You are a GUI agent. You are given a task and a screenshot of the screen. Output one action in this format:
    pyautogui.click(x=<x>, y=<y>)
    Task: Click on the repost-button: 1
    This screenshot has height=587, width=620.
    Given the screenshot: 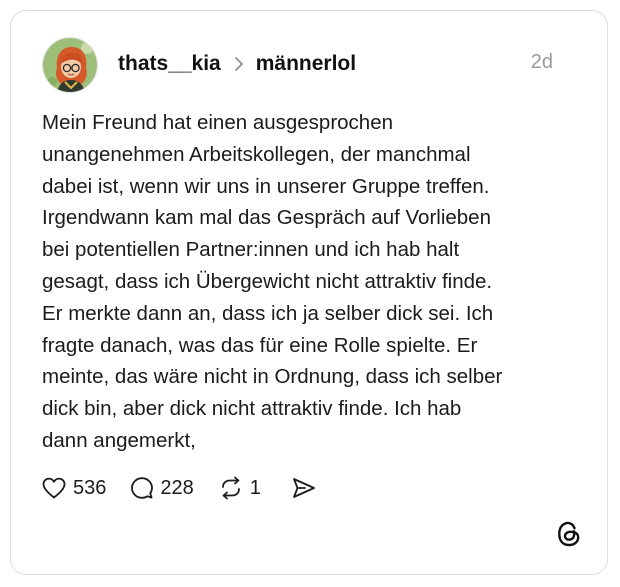 What is the action you would take?
    pyautogui.click(x=239, y=488)
    